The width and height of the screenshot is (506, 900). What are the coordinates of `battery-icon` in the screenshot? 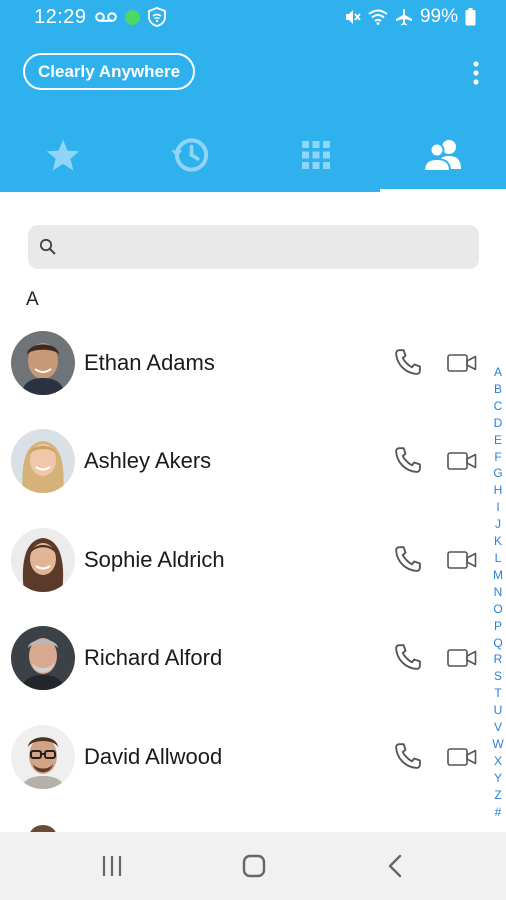 It's located at (470, 17).